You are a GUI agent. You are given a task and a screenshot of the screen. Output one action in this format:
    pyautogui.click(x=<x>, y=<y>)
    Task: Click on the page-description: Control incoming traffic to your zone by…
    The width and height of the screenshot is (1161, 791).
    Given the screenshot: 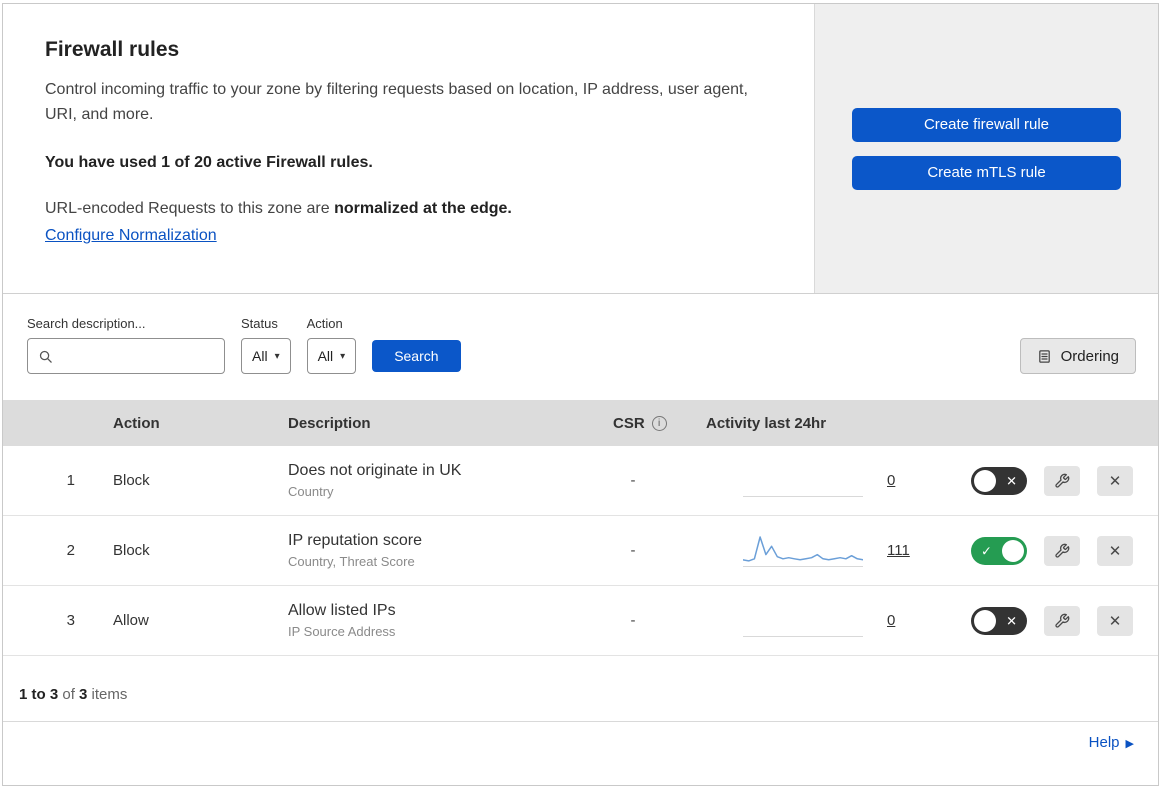 What is the action you would take?
    pyautogui.click(x=396, y=102)
    